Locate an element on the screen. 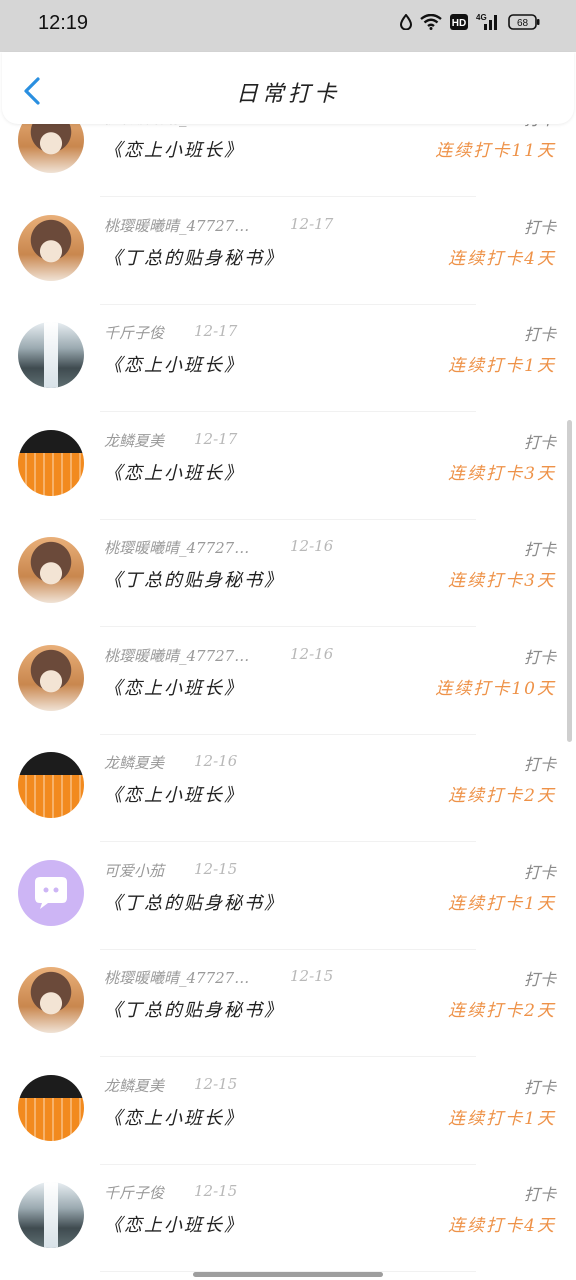  list-item: 龙鳞夏美 12-17 《恋上小班长》 打卡连续打卡3天 is located at coordinates (288, 466).